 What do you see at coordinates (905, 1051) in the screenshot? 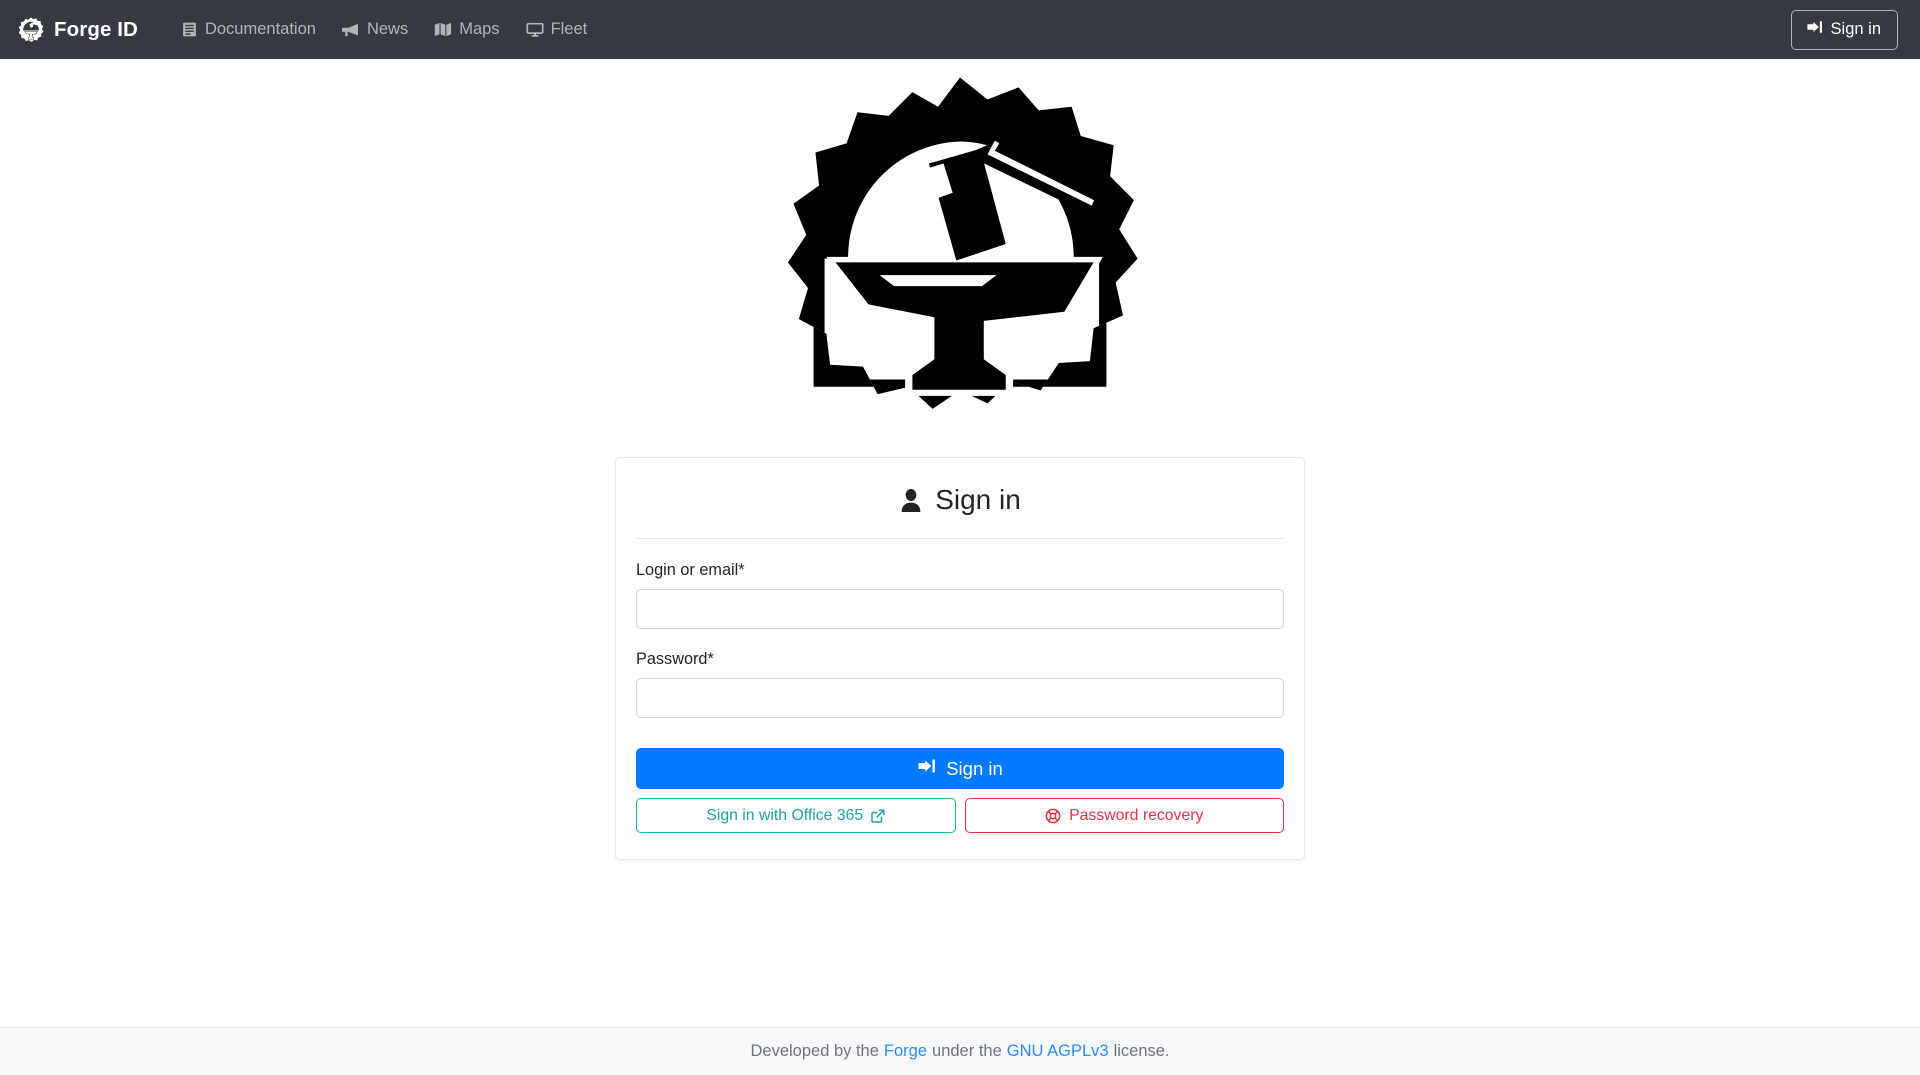
I see `footer-forge-link: Forge` at bounding box center [905, 1051].